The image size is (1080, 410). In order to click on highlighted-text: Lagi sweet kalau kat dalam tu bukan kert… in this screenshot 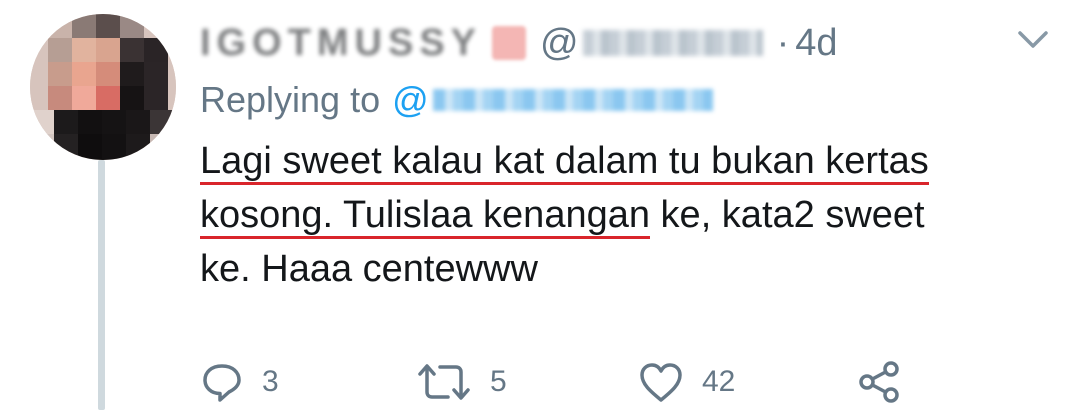, I will do `click(564, 162)`.